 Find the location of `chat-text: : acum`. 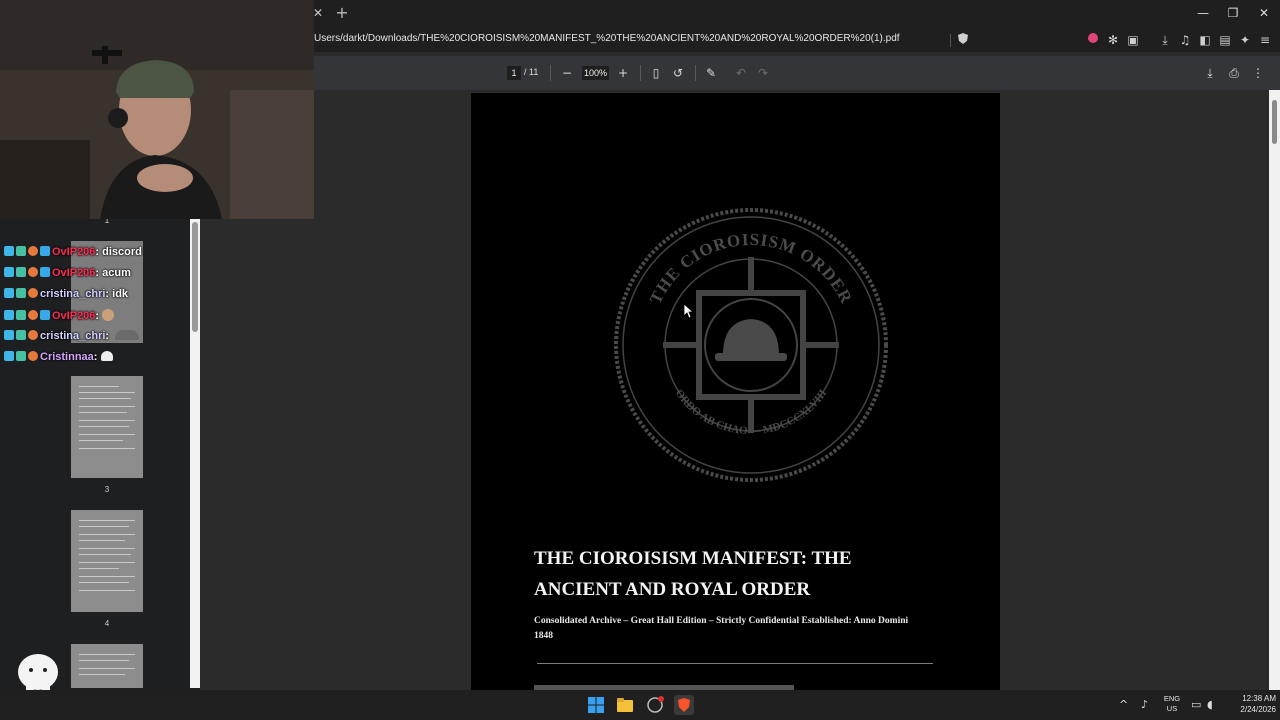

chat-text: : acum is located at coordinates (113, 273).